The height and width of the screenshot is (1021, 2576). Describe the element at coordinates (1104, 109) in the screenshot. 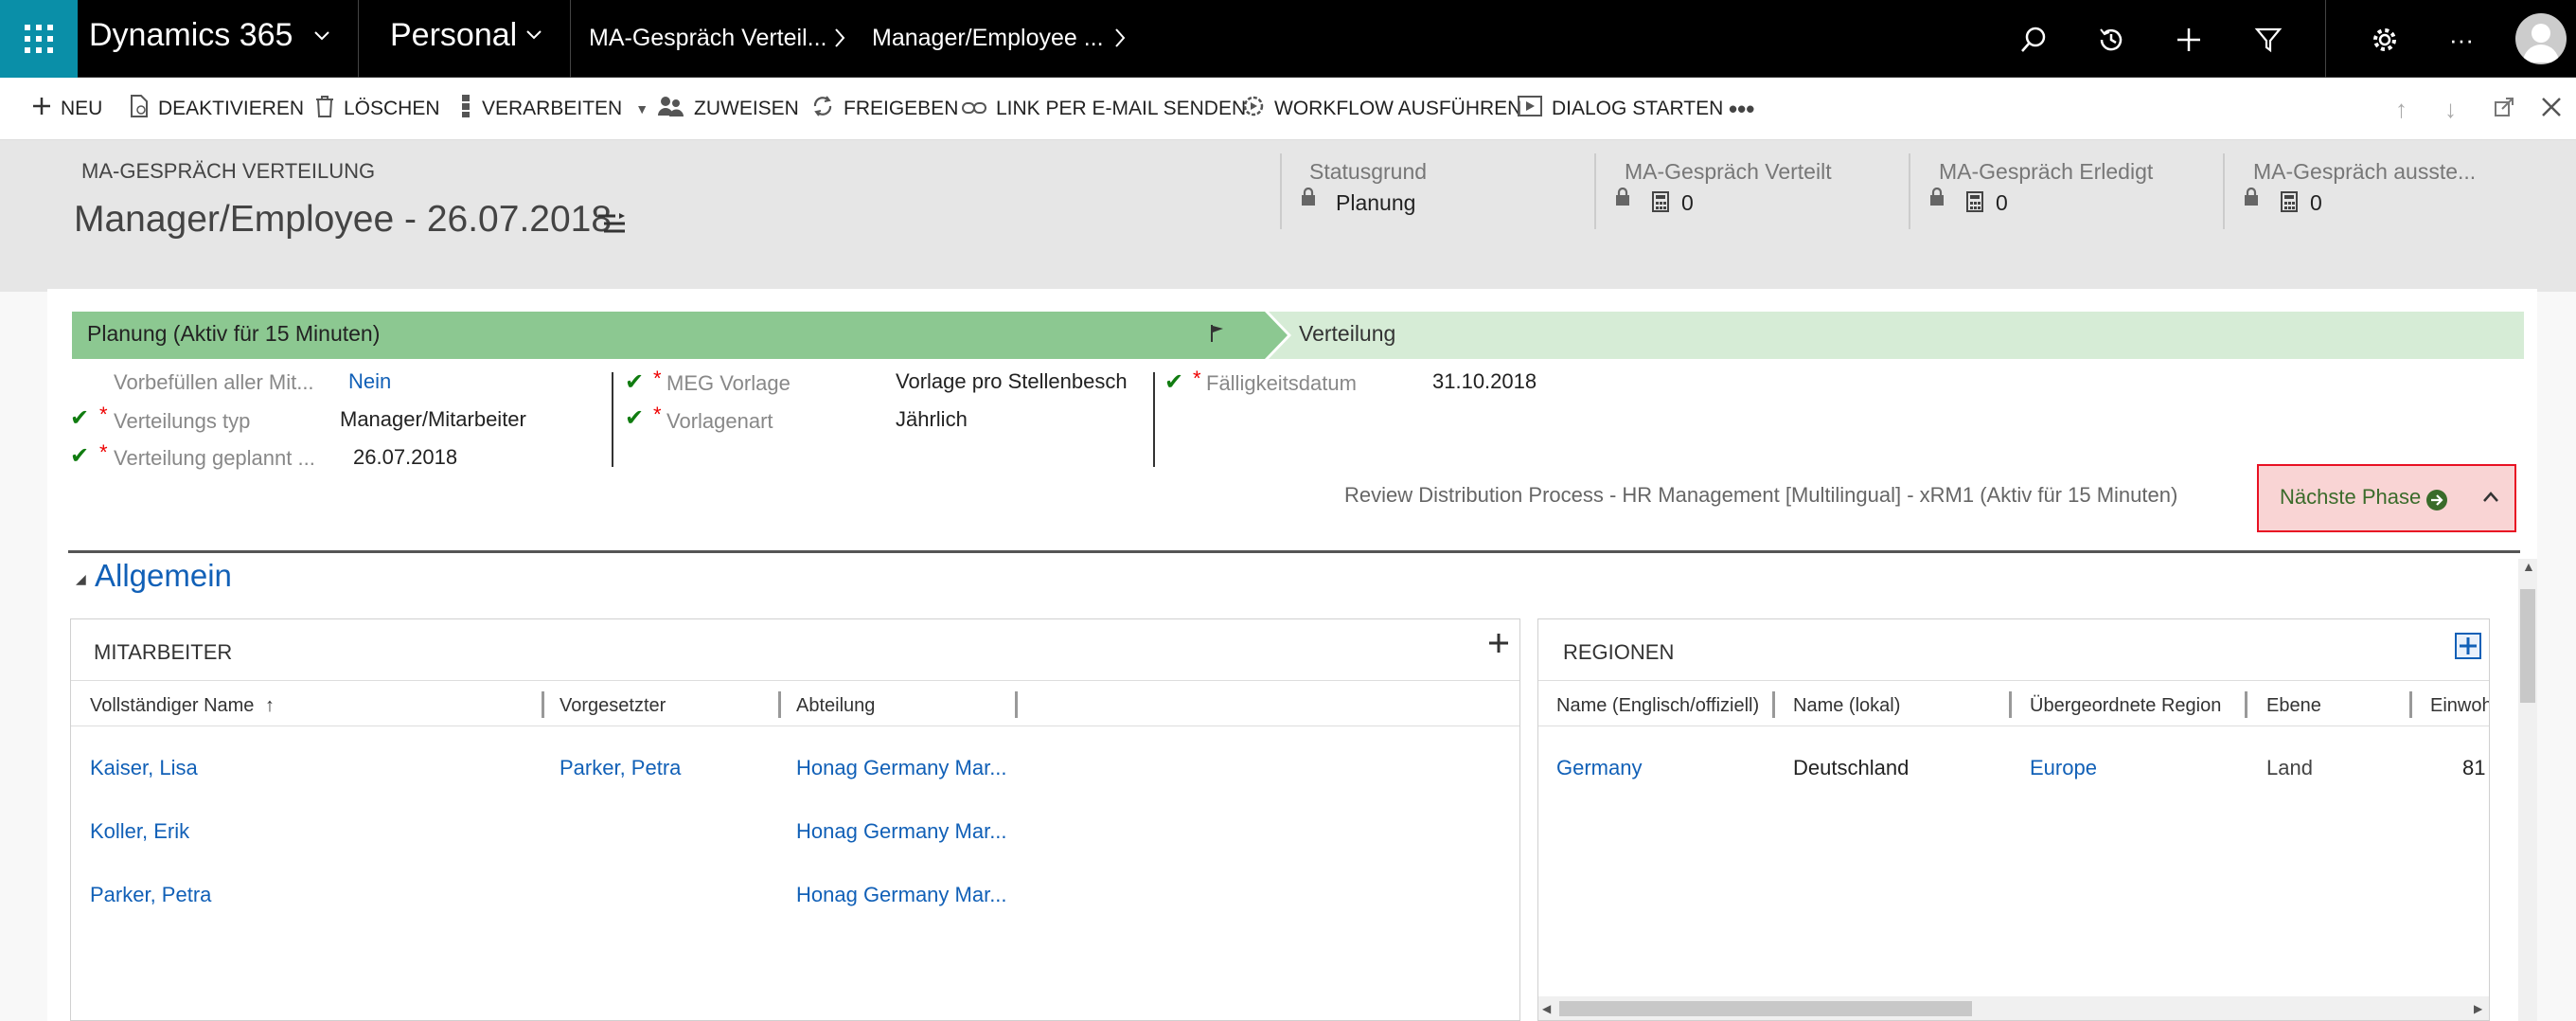

I see `email-link-button: LINK PER E-MAIL SENDEN` at that location.